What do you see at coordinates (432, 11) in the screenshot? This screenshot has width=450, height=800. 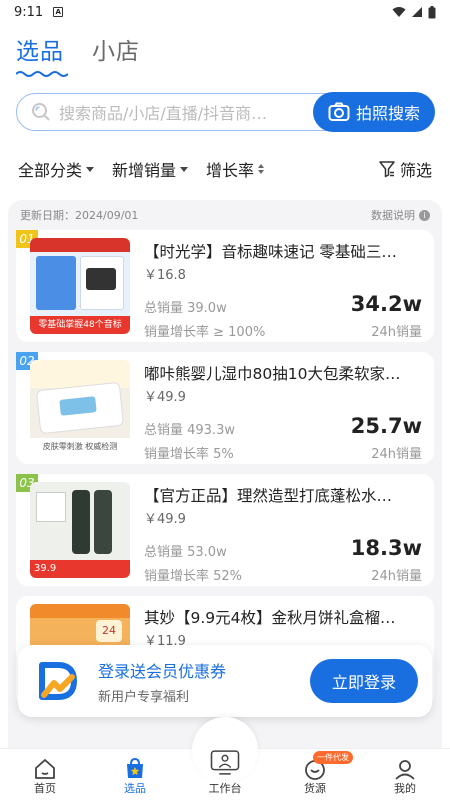 I see `battery-icon` at bounding box center [432, 11].